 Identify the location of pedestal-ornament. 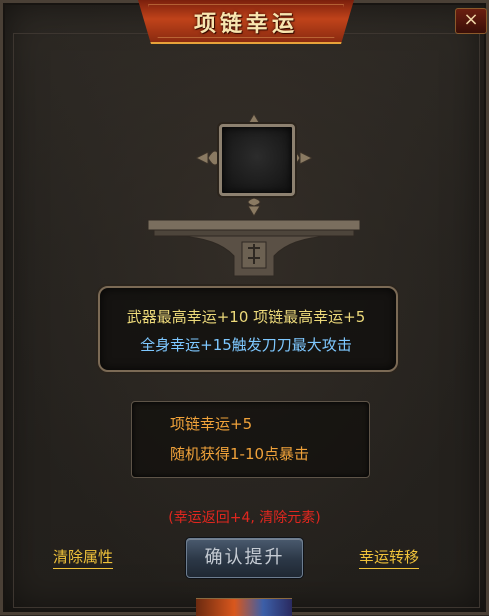
(254, 248).